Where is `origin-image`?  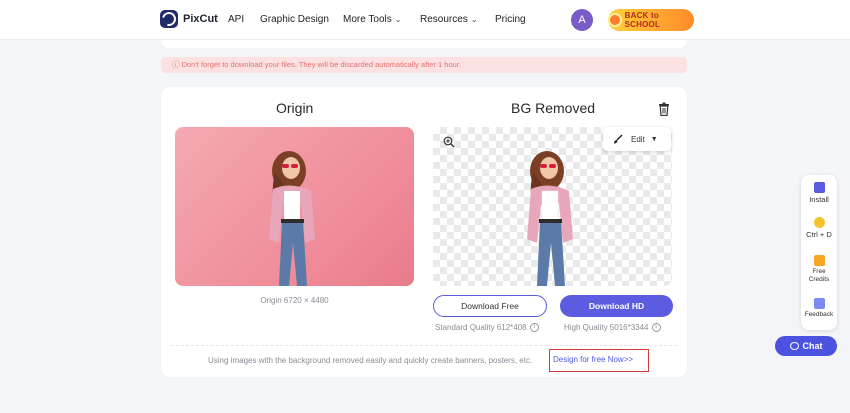
origin-image is located at coordinates (294, 206).